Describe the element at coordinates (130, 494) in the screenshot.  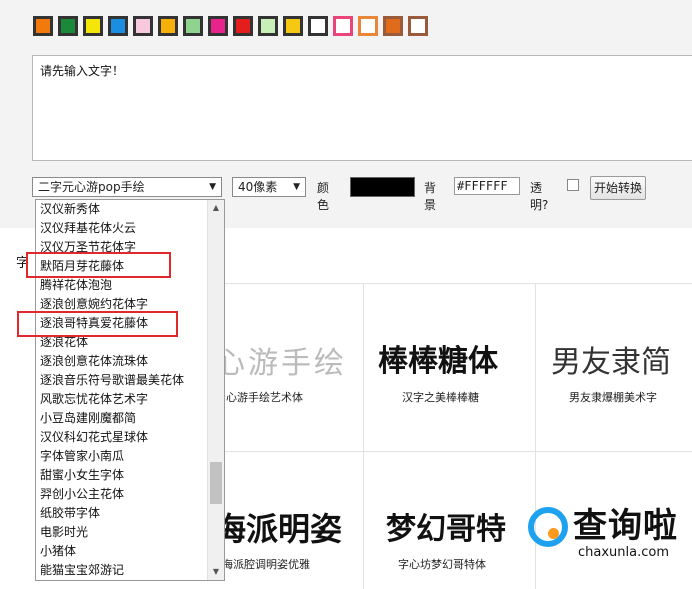
I see `dropdown-option: 羿创小公主花体` at that location.